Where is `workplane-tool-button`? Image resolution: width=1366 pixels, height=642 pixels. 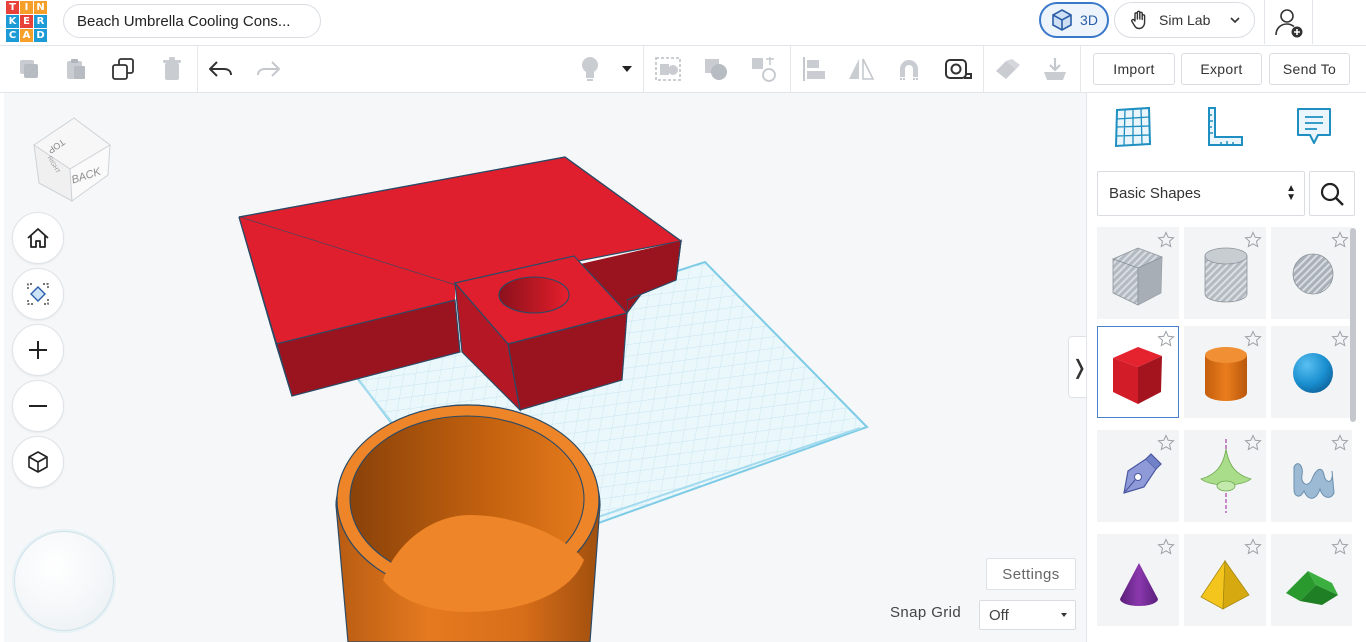
workplane-tool-button is located at coordinates (1133, 127).